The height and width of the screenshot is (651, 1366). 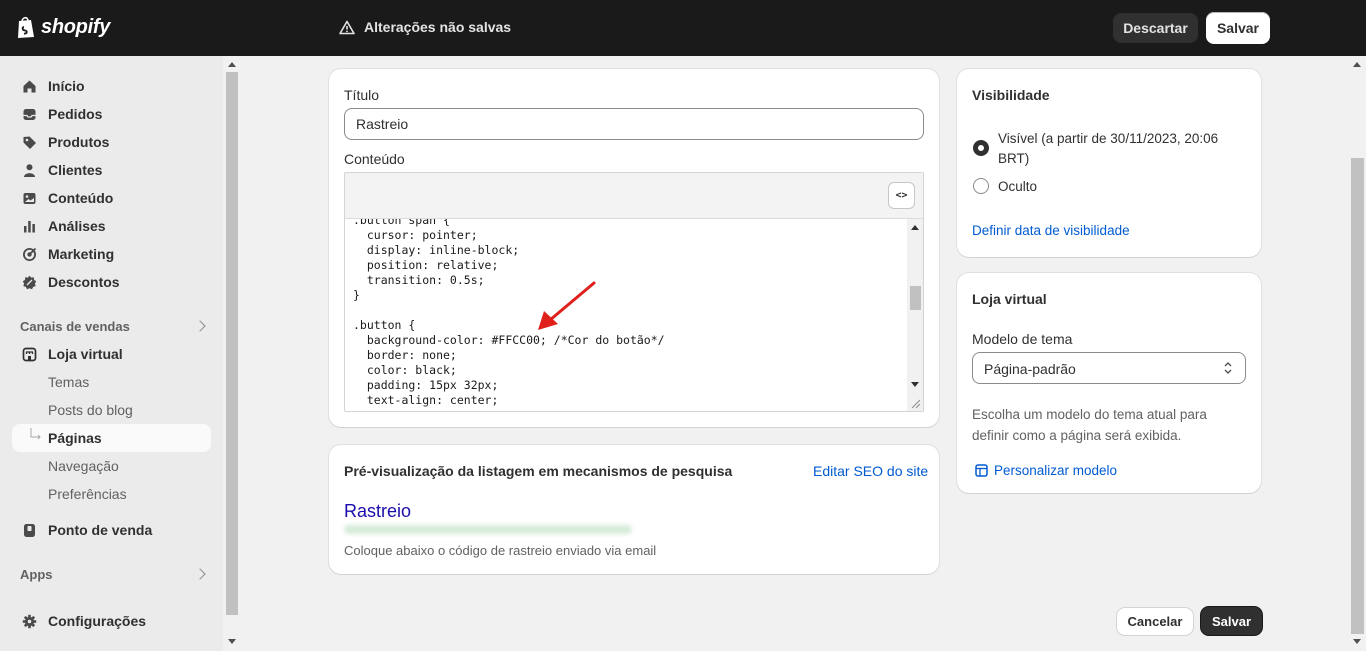 What do you see at coordinates (915, 227) in the screenshot?
I see `code-scroll-up-icon` at bounding box center [915, 227].